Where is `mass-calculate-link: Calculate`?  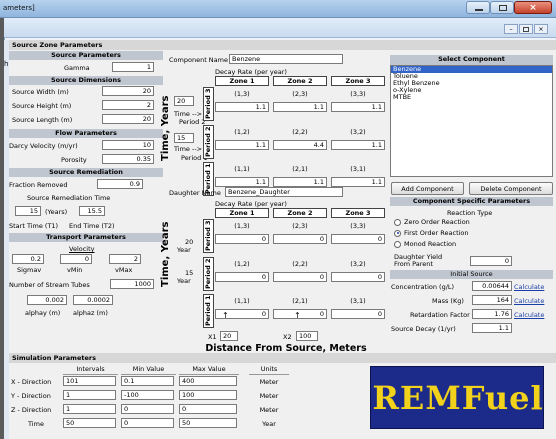 mass-calculate-link: Calculate is located at coordinates (529, 301).